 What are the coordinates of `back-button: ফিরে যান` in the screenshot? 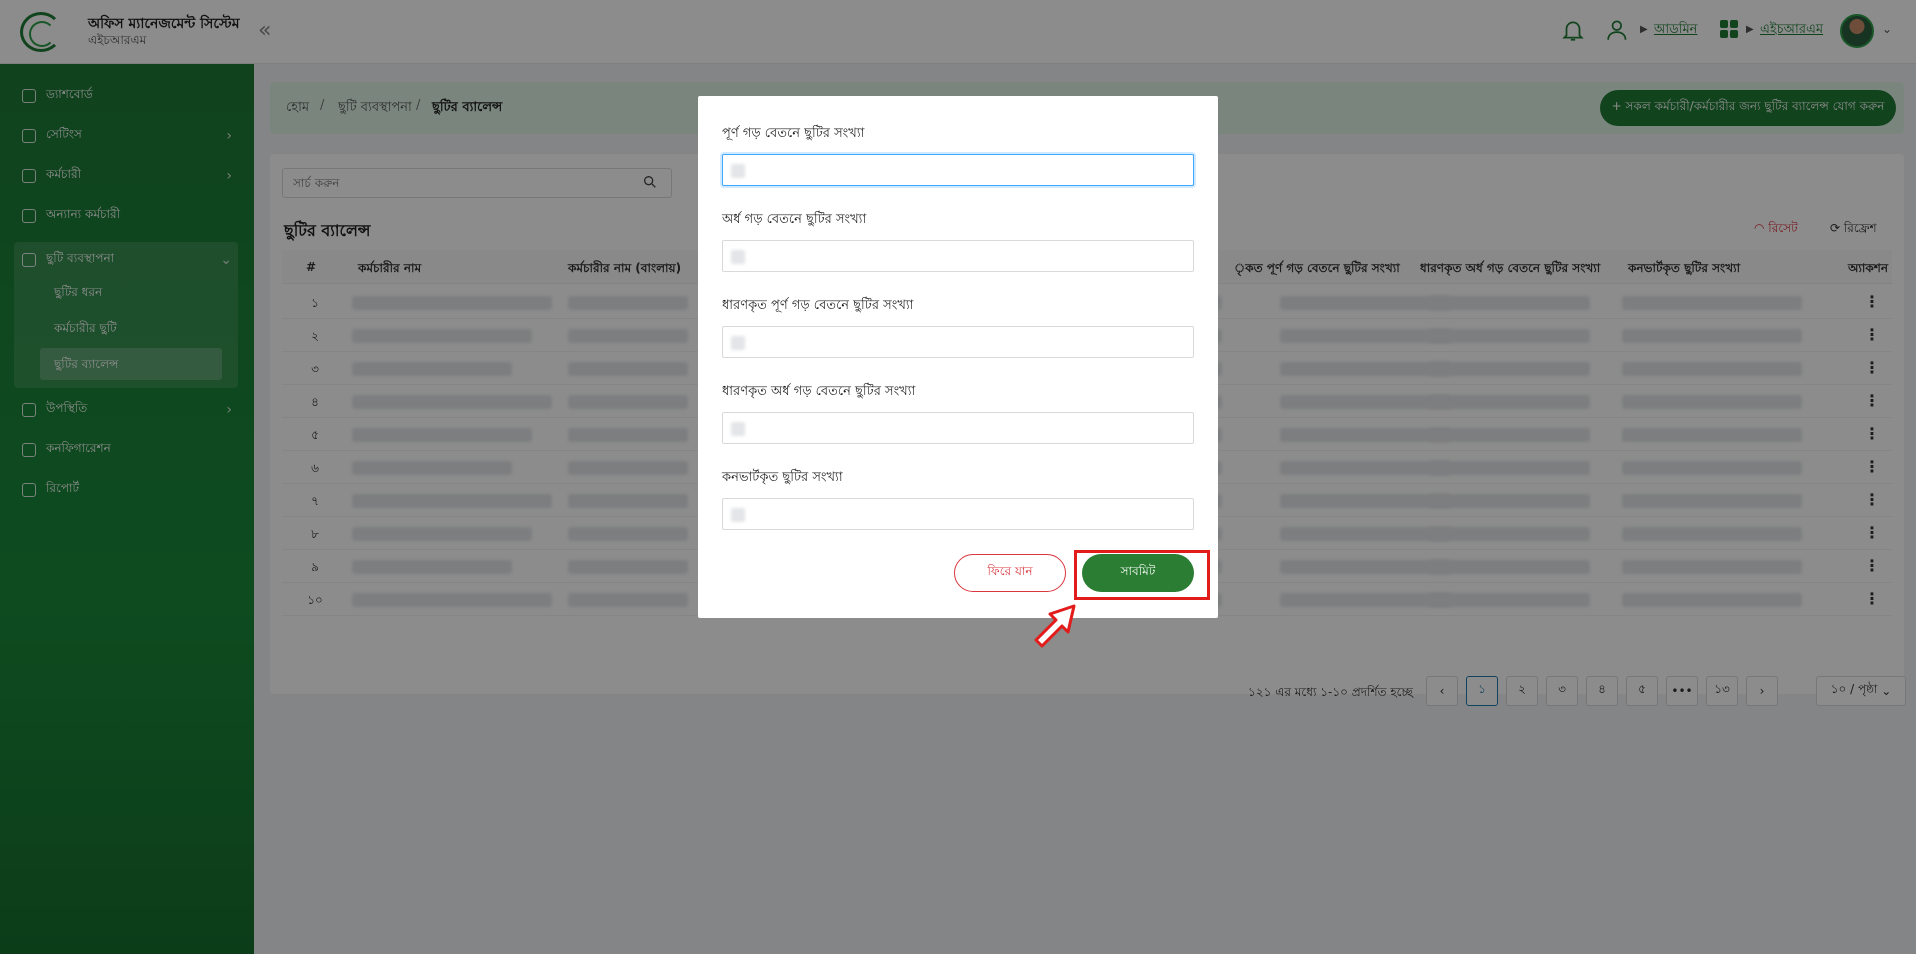 It's located at (1010, 573).